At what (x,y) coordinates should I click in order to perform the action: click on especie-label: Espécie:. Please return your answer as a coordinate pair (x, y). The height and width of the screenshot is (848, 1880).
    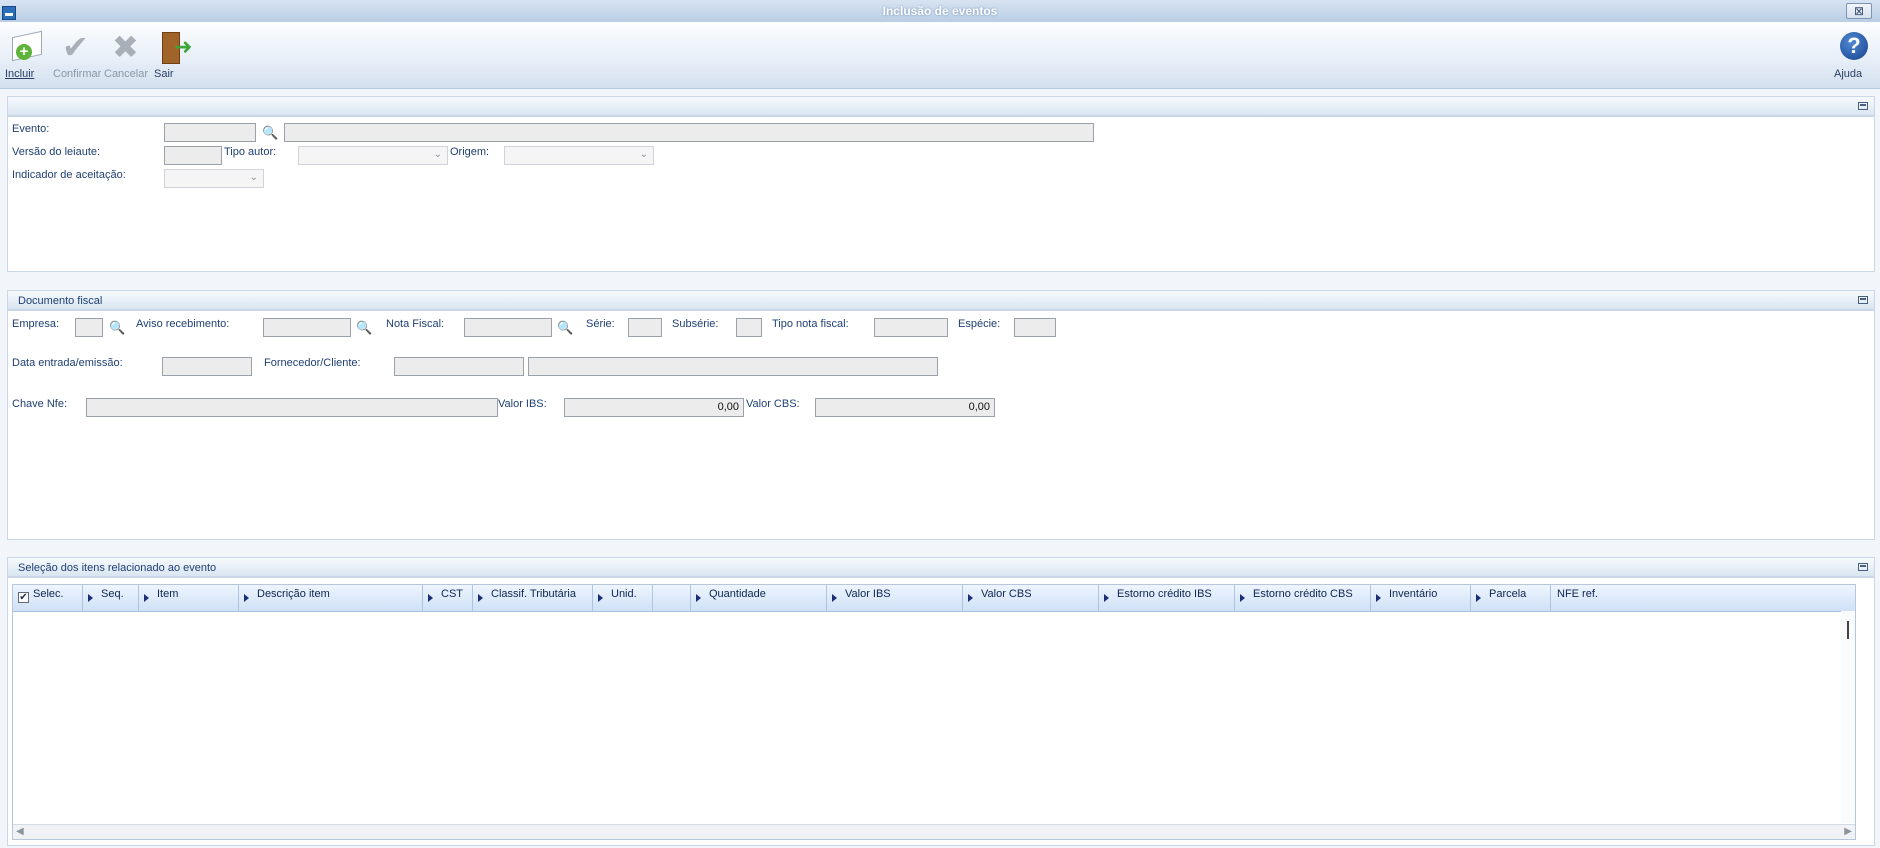
    Looking at the image, I should click on (979, 324).